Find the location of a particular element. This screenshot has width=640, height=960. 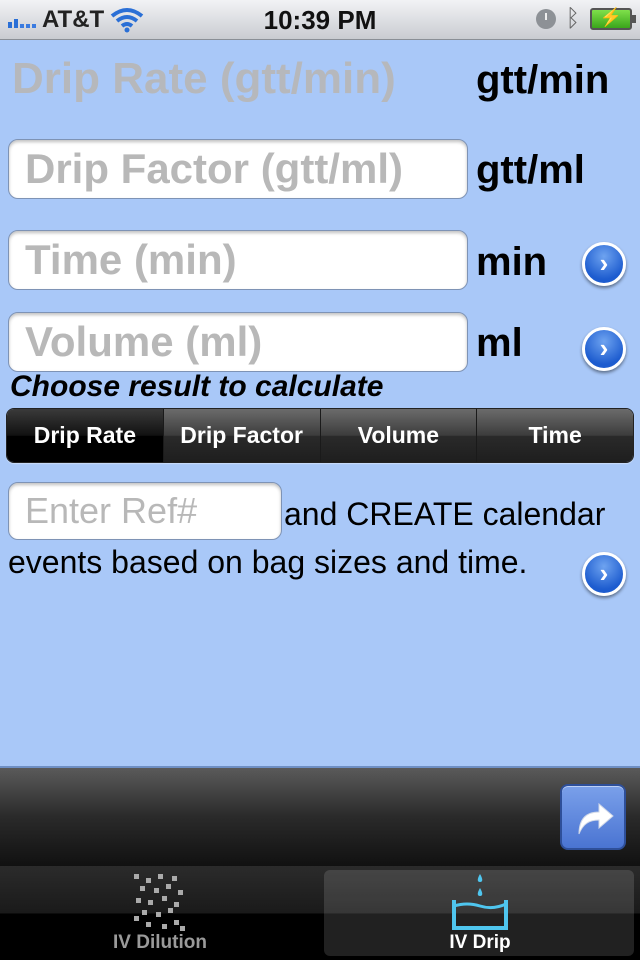

battery-charging-icon: ⚡ is located at coordinates (613, 18).